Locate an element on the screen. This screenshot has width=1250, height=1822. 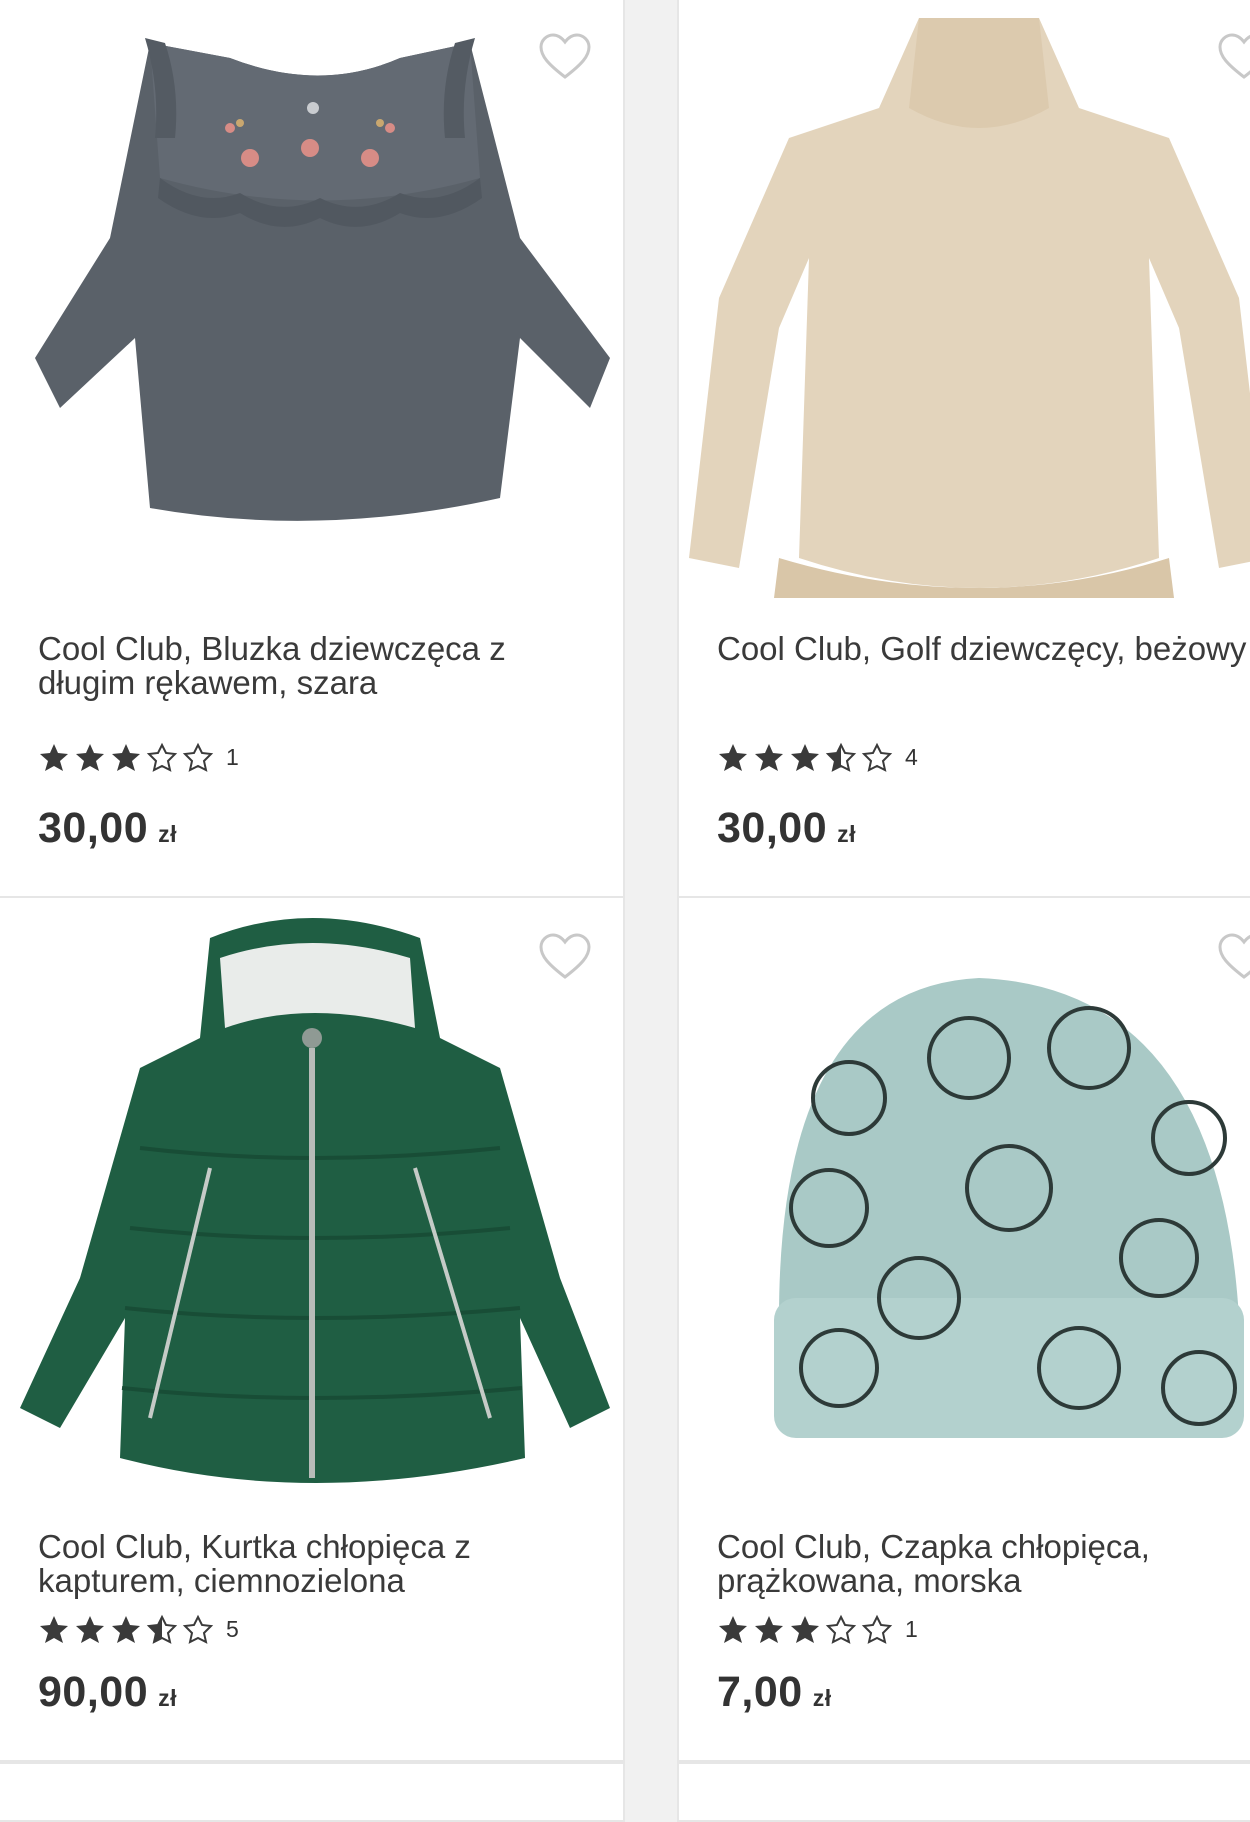
price: 90,00 zł is located at coordinates (107, 1692).